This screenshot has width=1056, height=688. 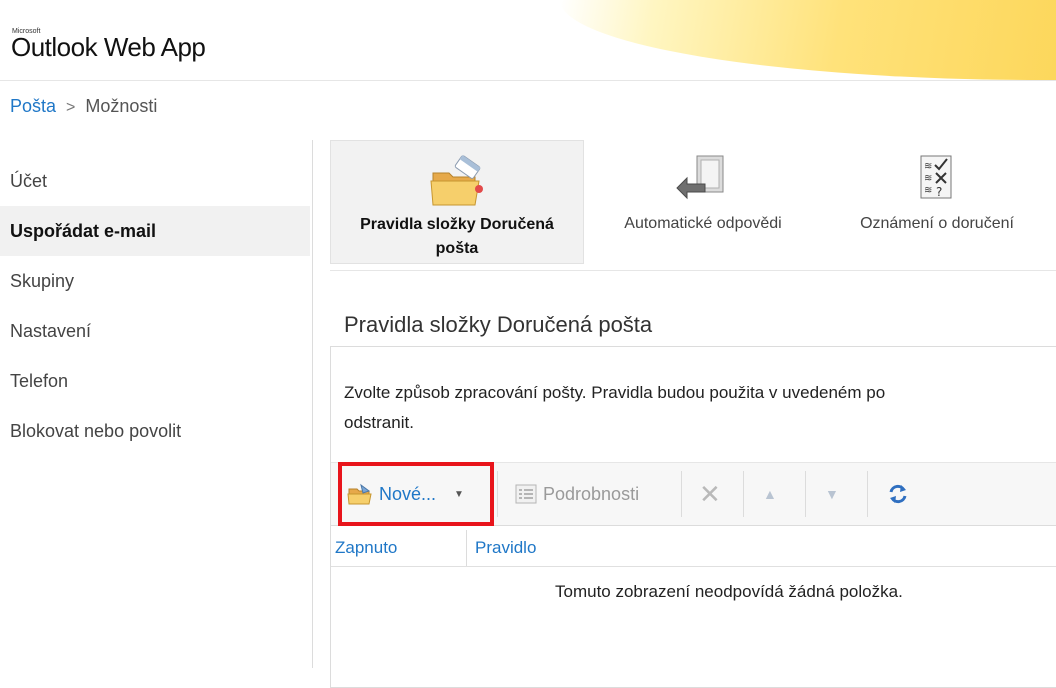 I want to click on sidebar-item-block-allow: Blokovat nebo povolit, so click(x=155, y=431).